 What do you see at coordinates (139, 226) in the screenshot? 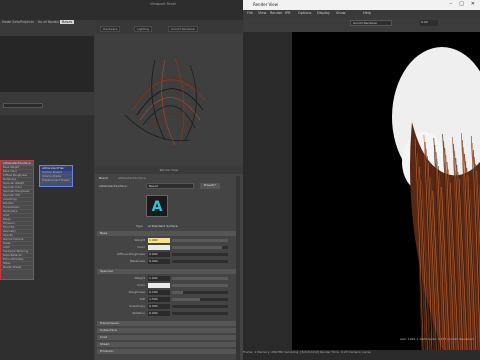
I see `type-label: Type` at bounding box center [139, 226].